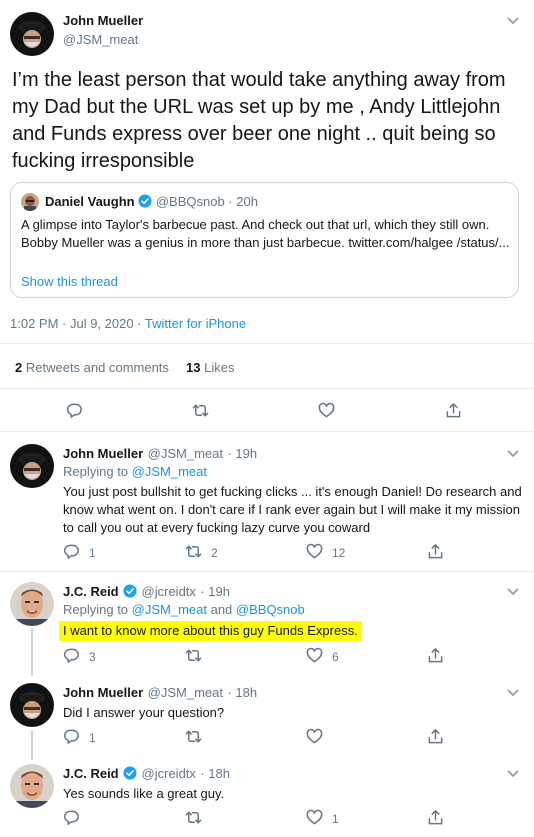 The image size is (534, 837). Describe the element at coordinates (195, 323) in the screenshot. I see `tweet-source: Twitter for iPhone` at that location.